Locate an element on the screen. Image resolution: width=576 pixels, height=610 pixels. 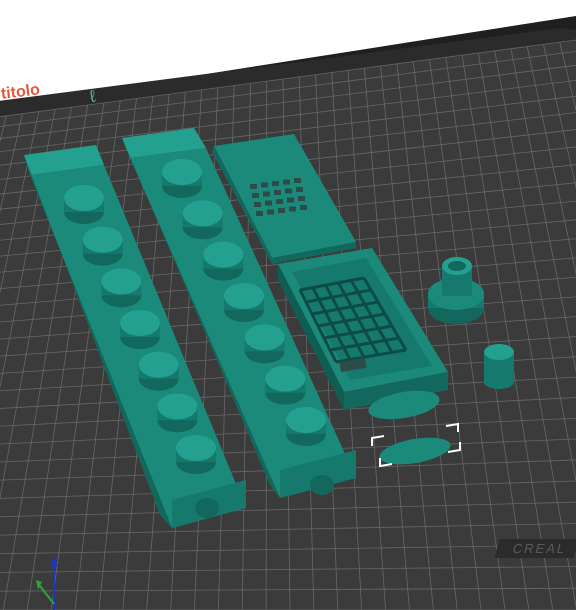
small-cylinder is located at coordinates (499, 366).